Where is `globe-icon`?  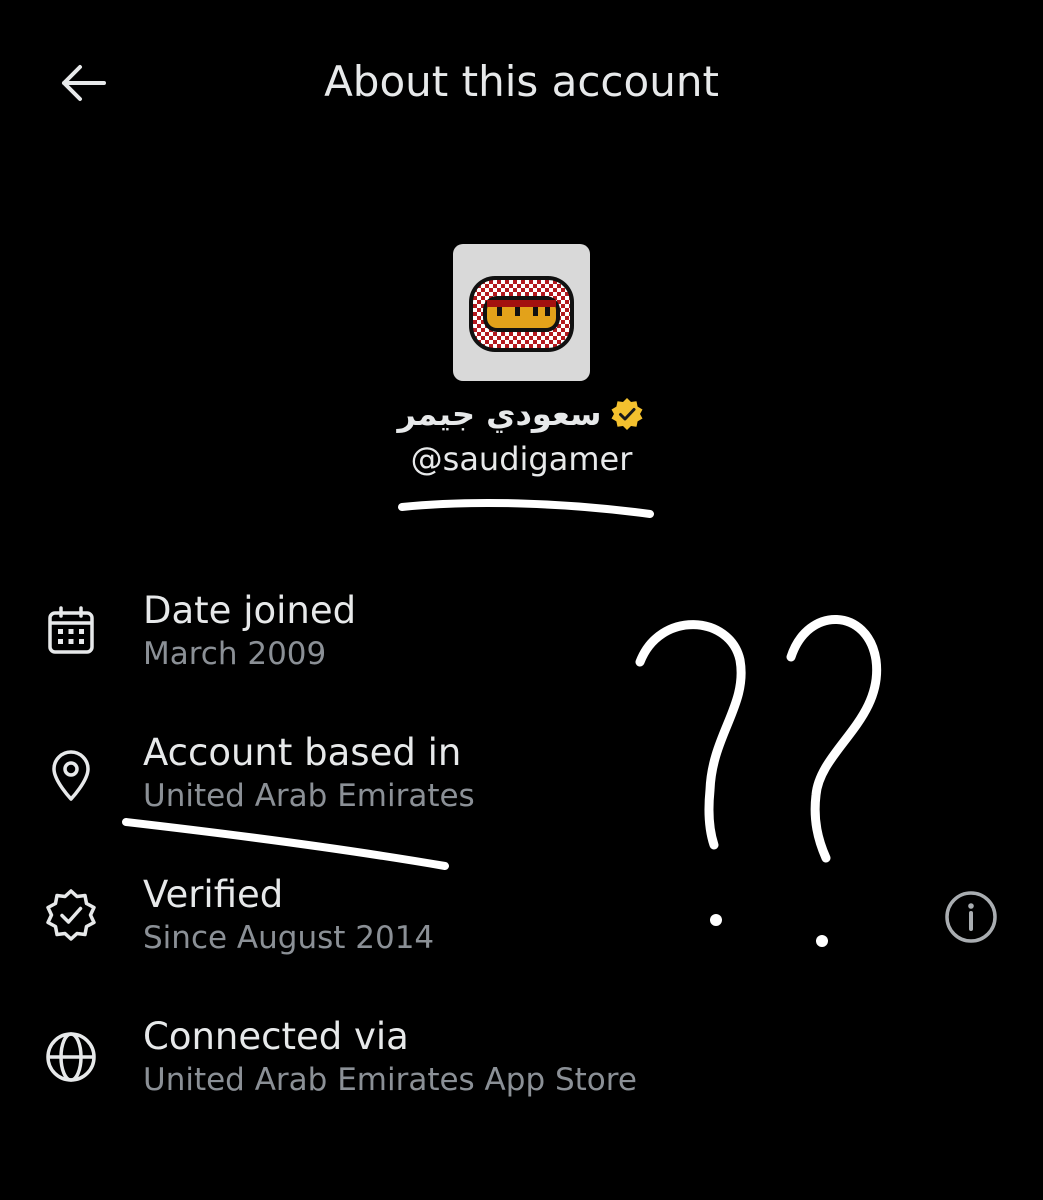 globe-icon is located at coordinates (71, 1057).